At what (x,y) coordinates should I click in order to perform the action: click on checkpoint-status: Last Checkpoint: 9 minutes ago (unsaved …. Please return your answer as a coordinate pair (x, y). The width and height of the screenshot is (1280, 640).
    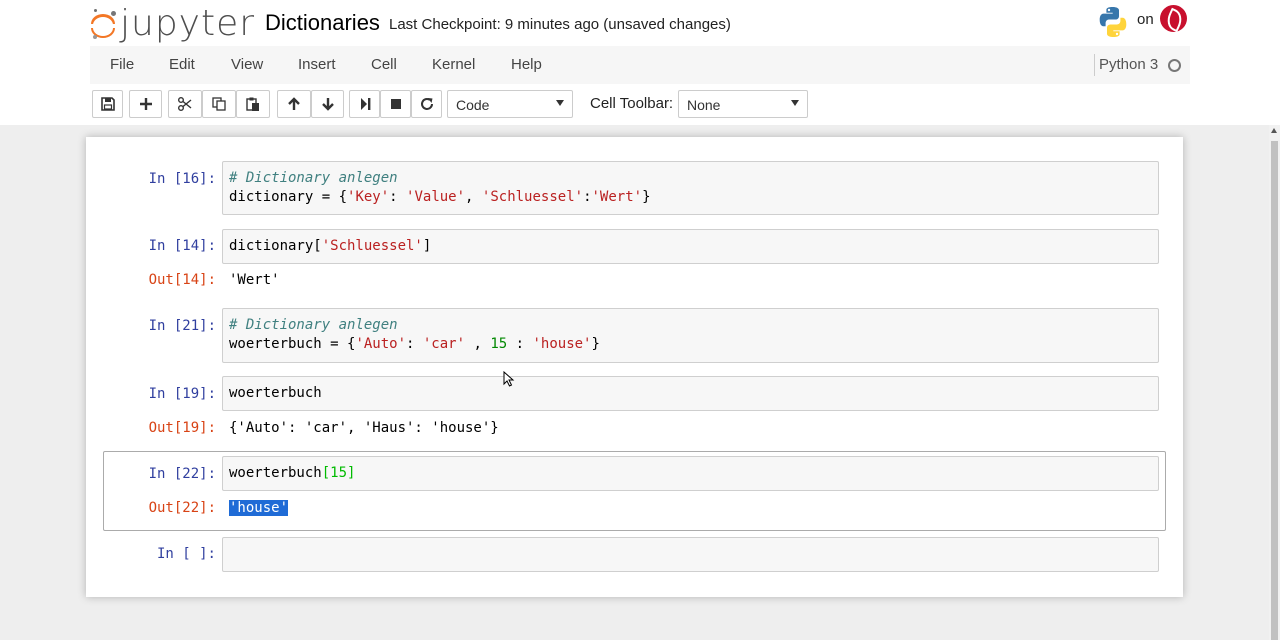
    Looking at the image, I should click on (560, 24).